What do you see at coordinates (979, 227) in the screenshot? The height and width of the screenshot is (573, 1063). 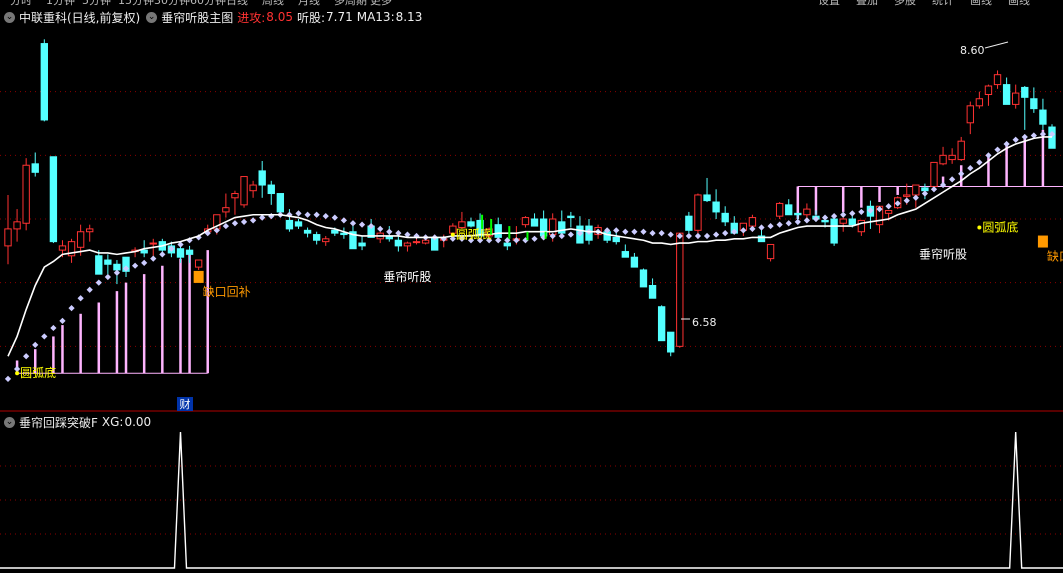 I see `arc-marker` at bounding box center [979, 227].